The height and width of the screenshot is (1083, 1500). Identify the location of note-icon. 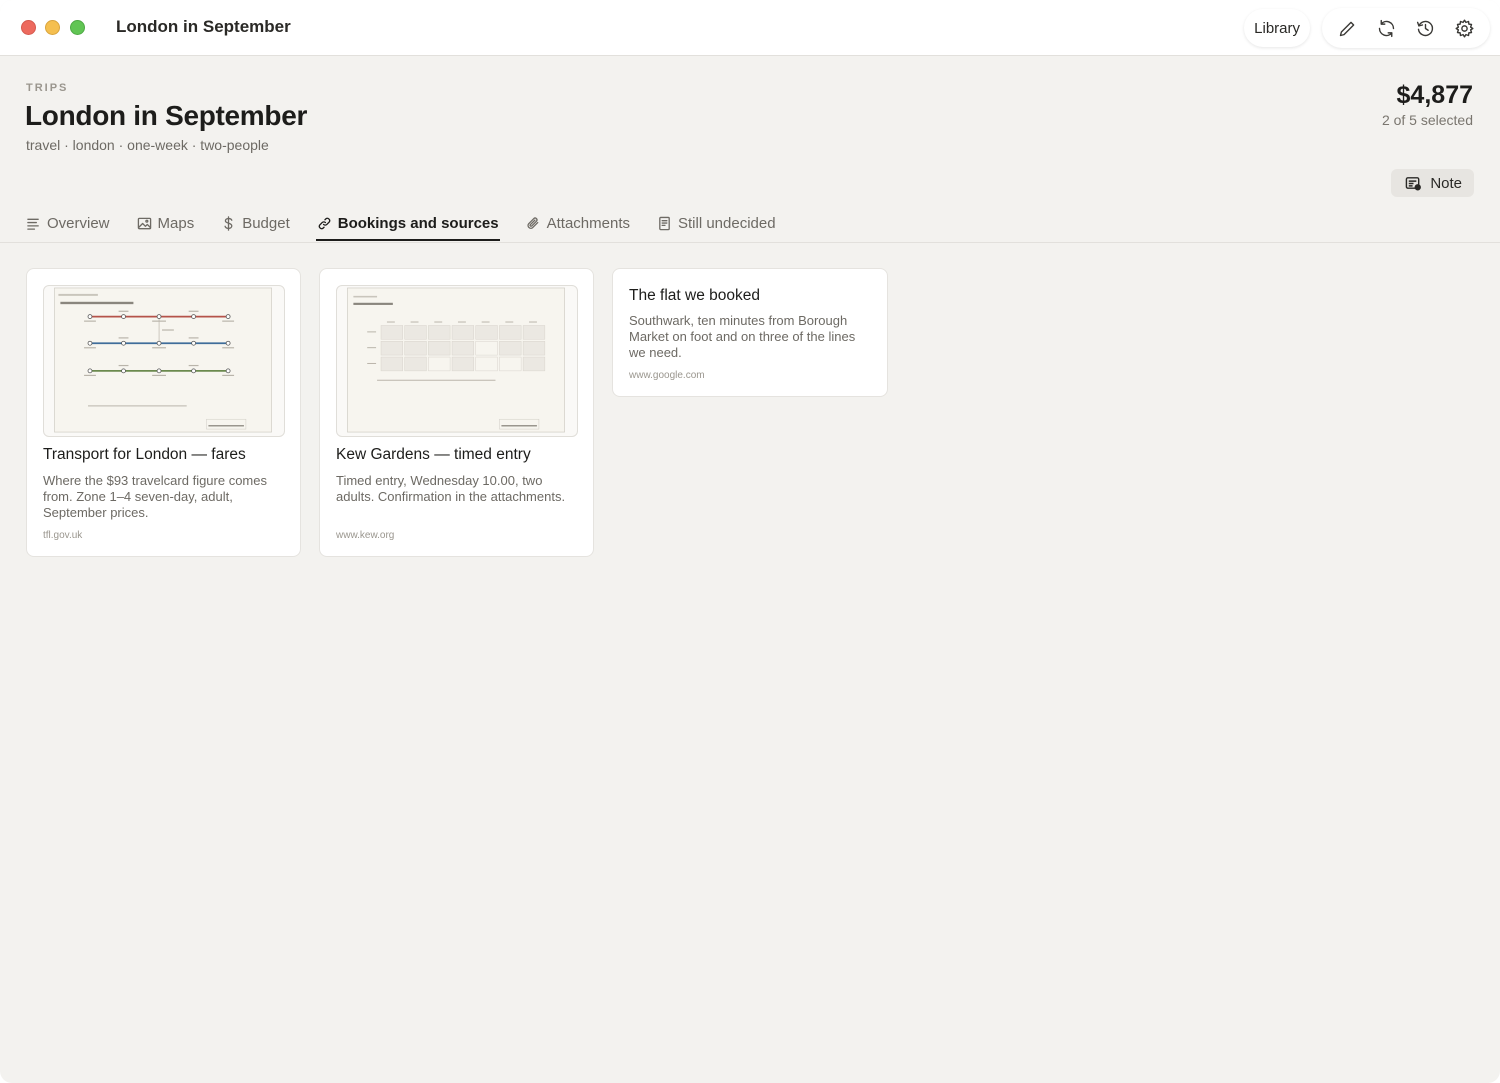
(1414, 183).